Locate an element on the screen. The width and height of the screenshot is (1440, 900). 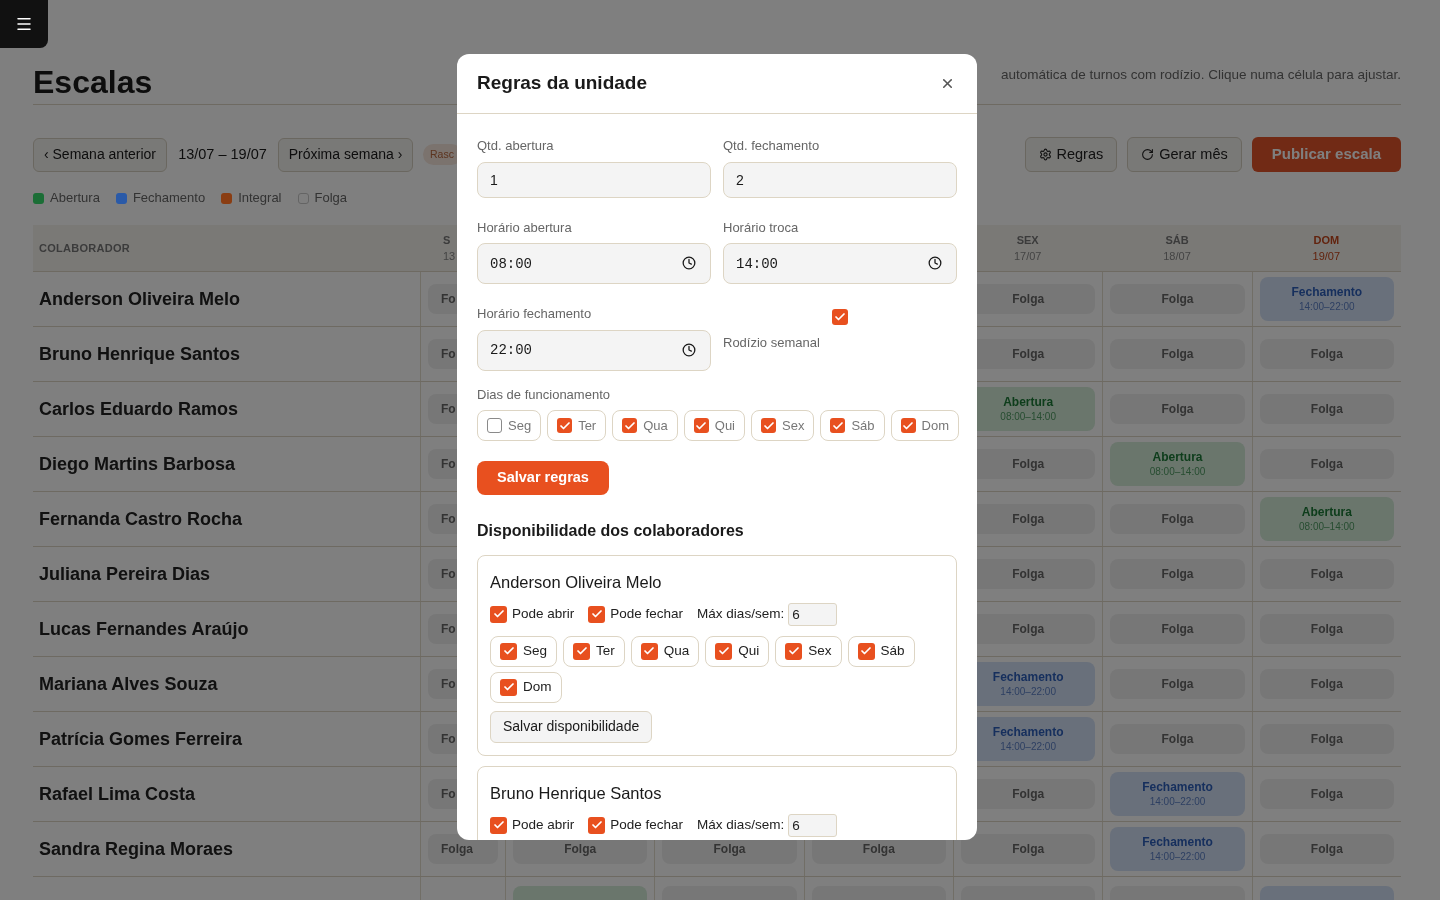
checkbox-label: Pode abrir is located at coordinates (543, 614).